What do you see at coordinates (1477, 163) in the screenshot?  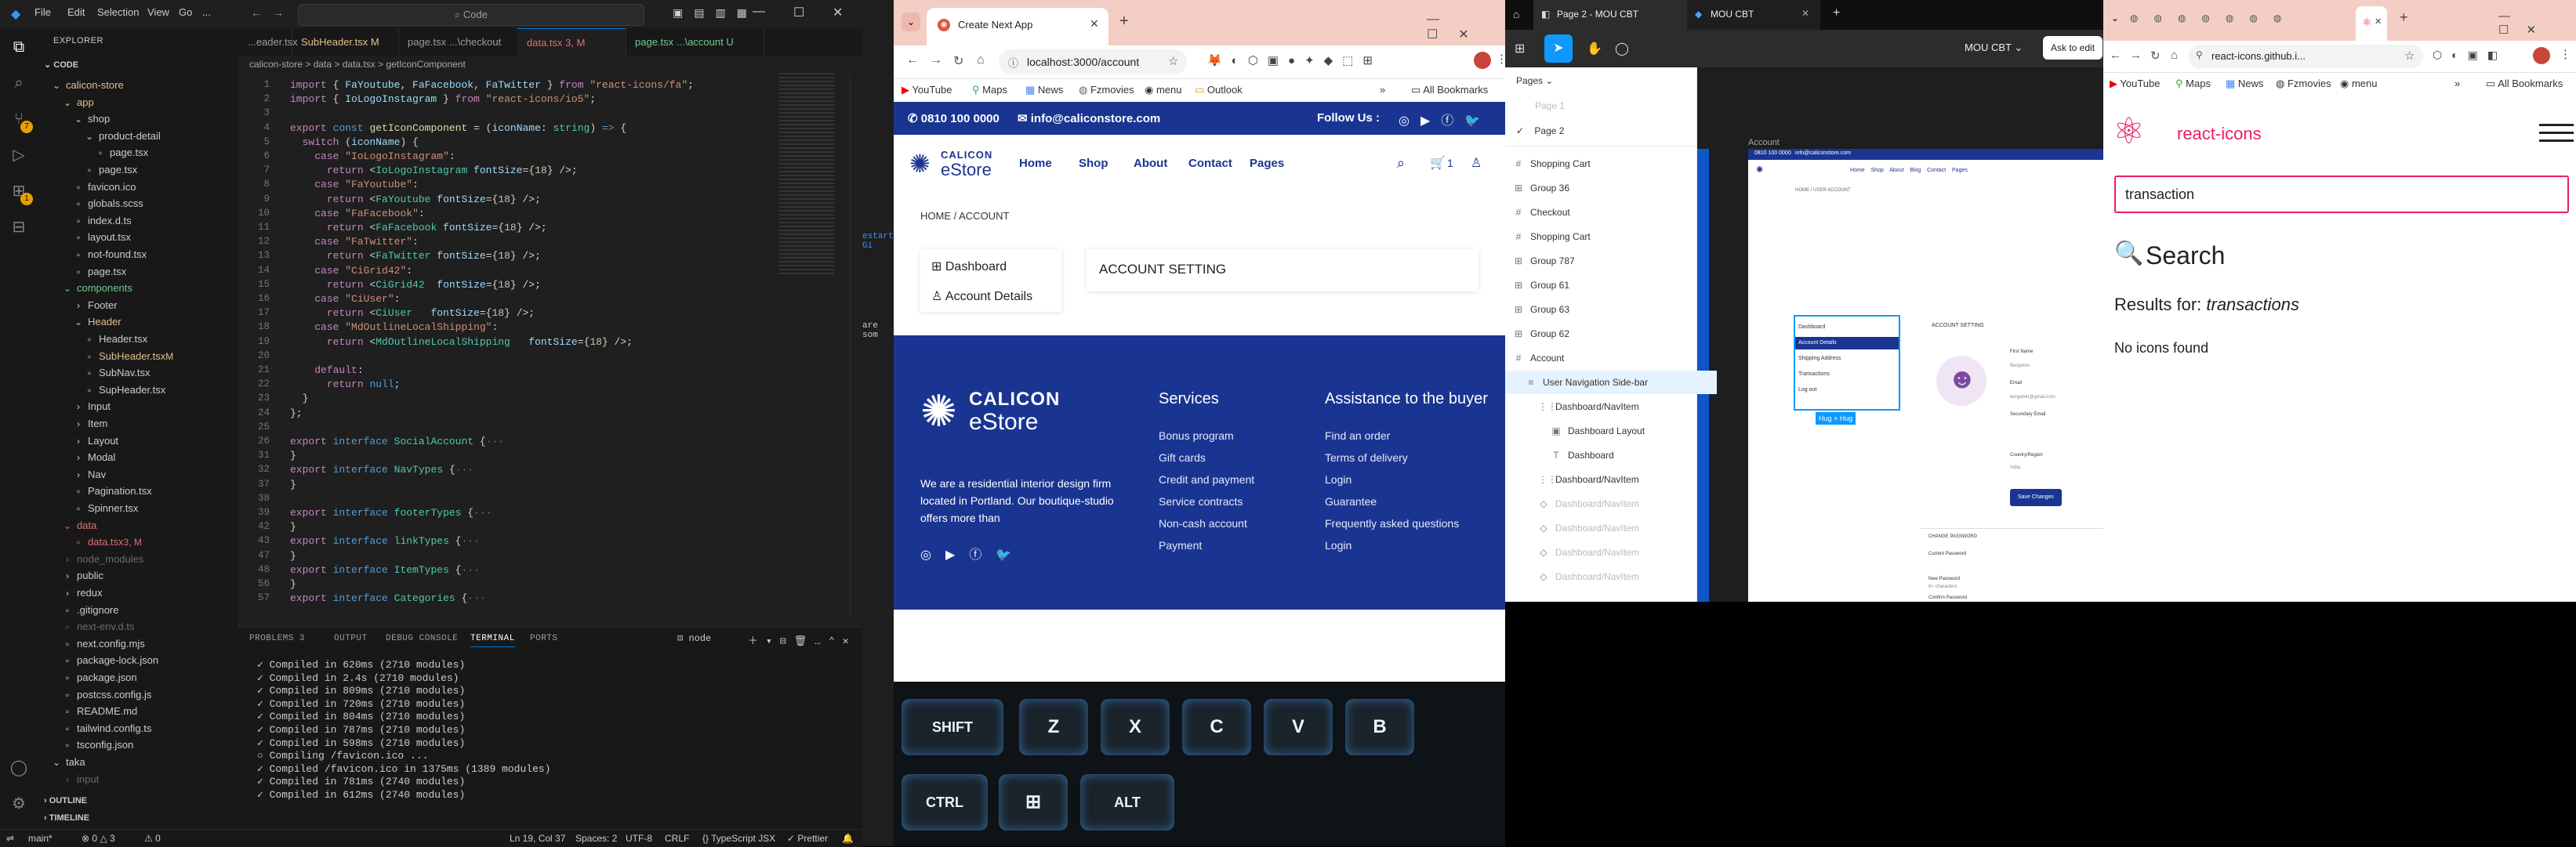 I see `user-icon: ♙` at bounding box center [1477, 163].